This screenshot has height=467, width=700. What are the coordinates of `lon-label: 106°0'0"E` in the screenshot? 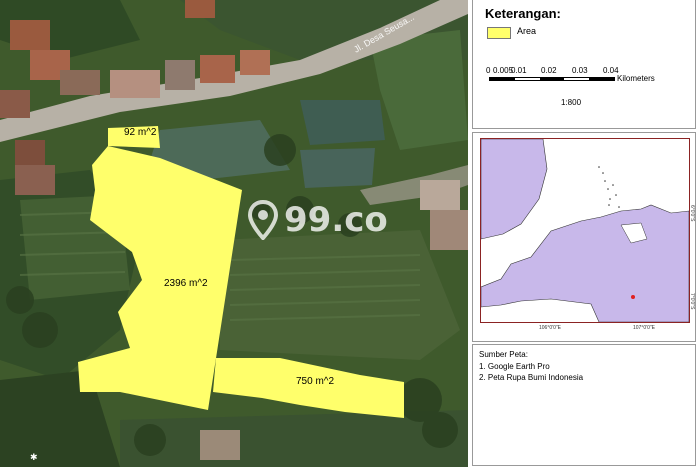 It's located at (550, 328).